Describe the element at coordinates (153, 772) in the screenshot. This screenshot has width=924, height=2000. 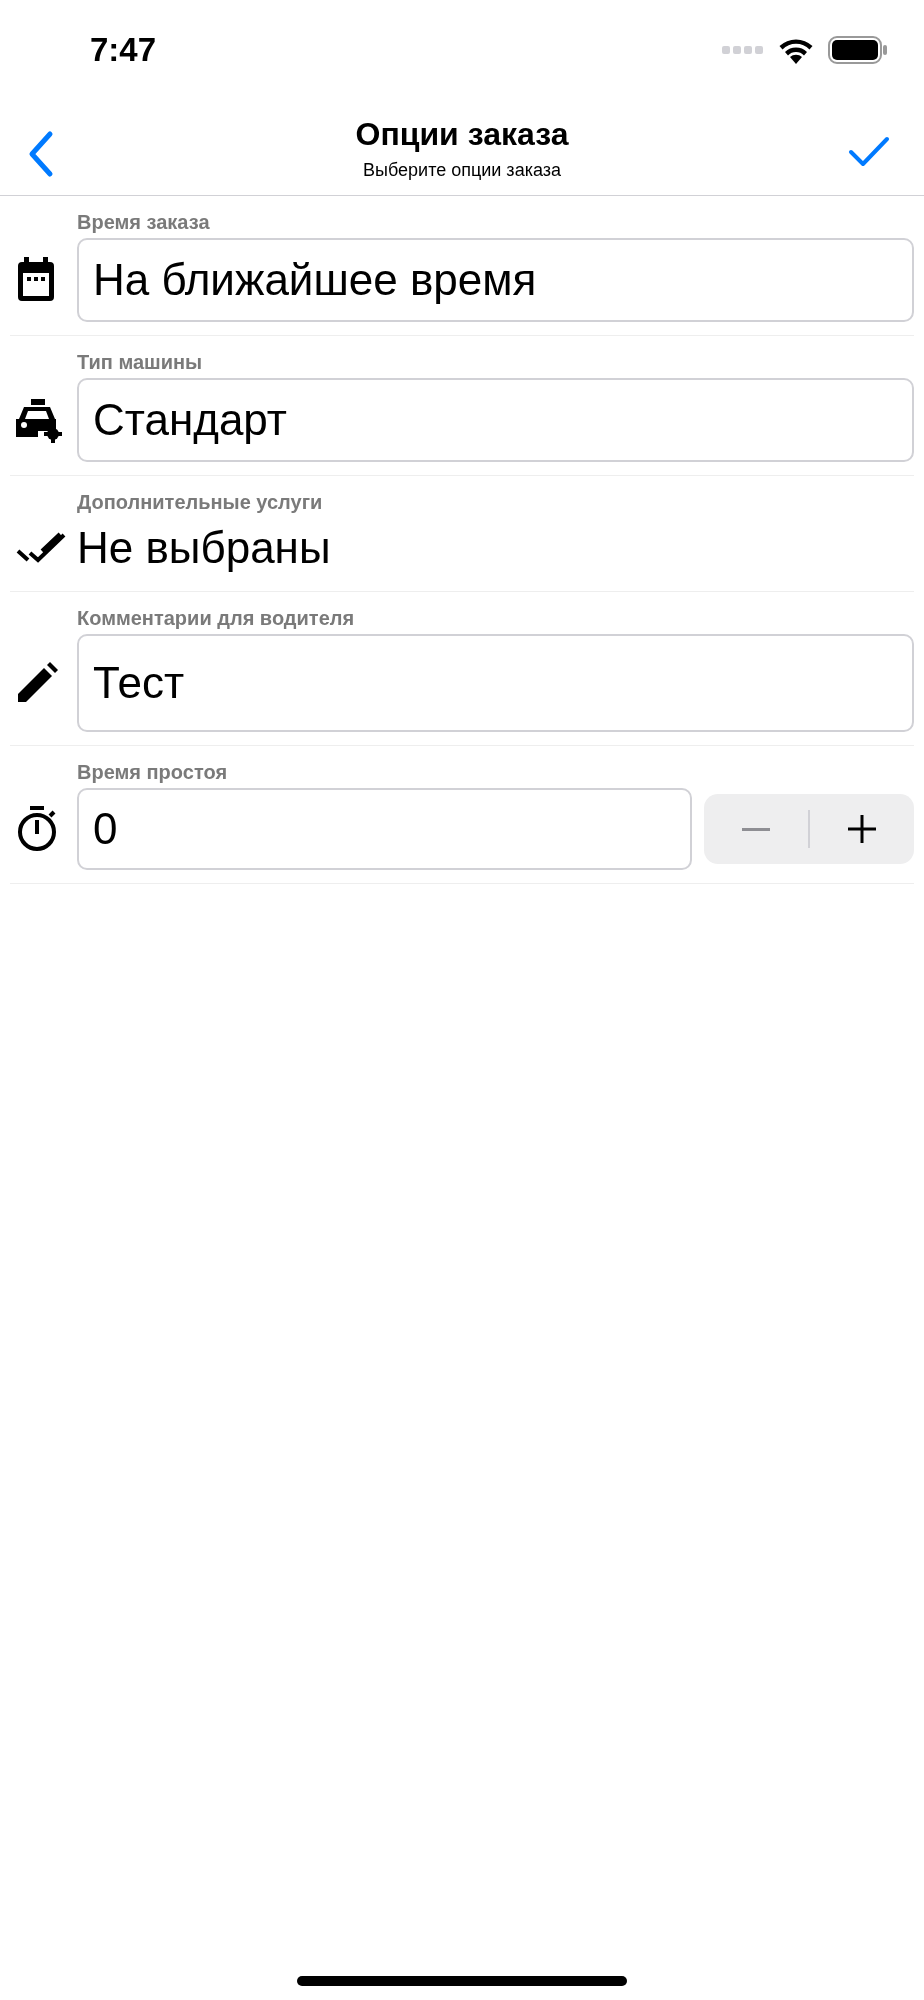
I see `field-label: Время простоя` at that location.